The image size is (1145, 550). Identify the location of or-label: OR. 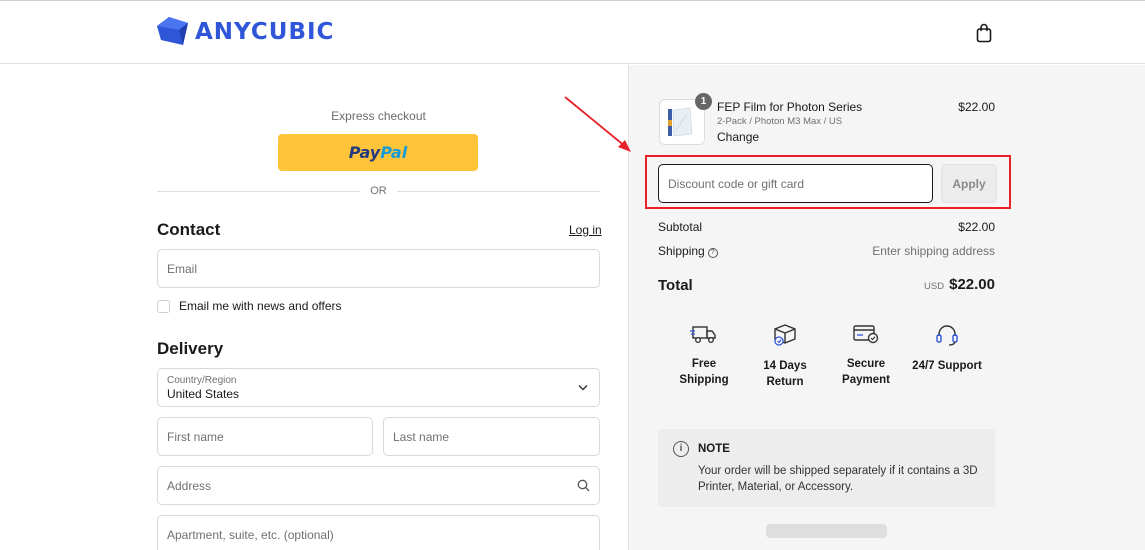
(378, 191).